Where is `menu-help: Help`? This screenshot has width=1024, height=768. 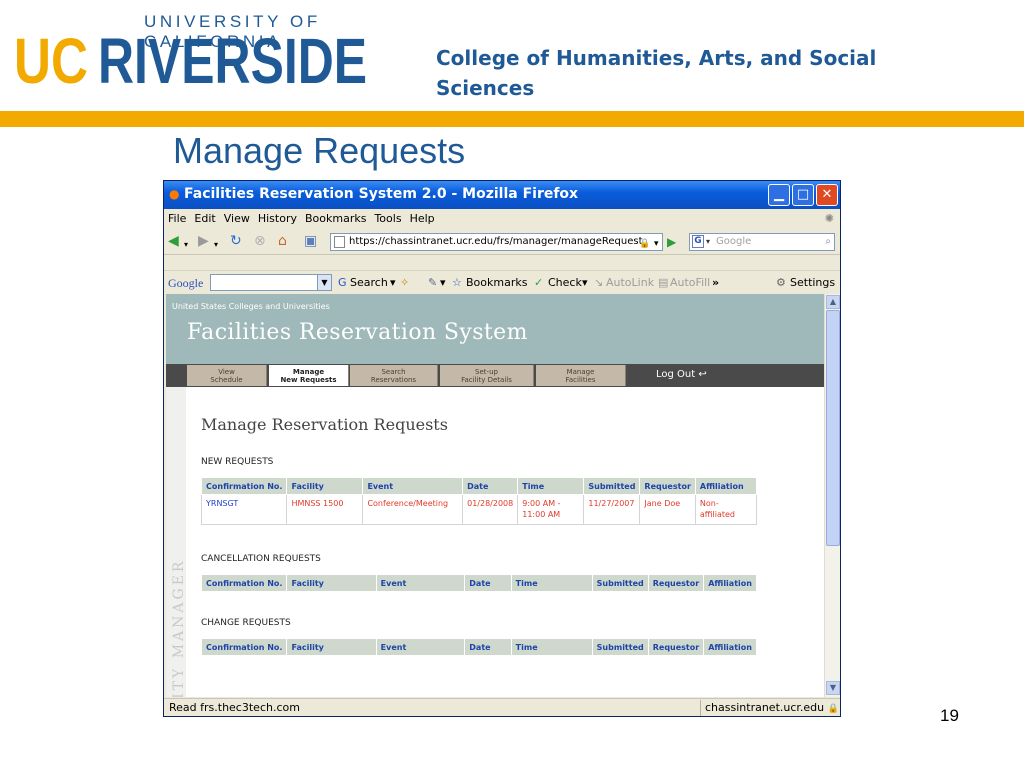
menu-help: Help is located at coordinates (422, 217).